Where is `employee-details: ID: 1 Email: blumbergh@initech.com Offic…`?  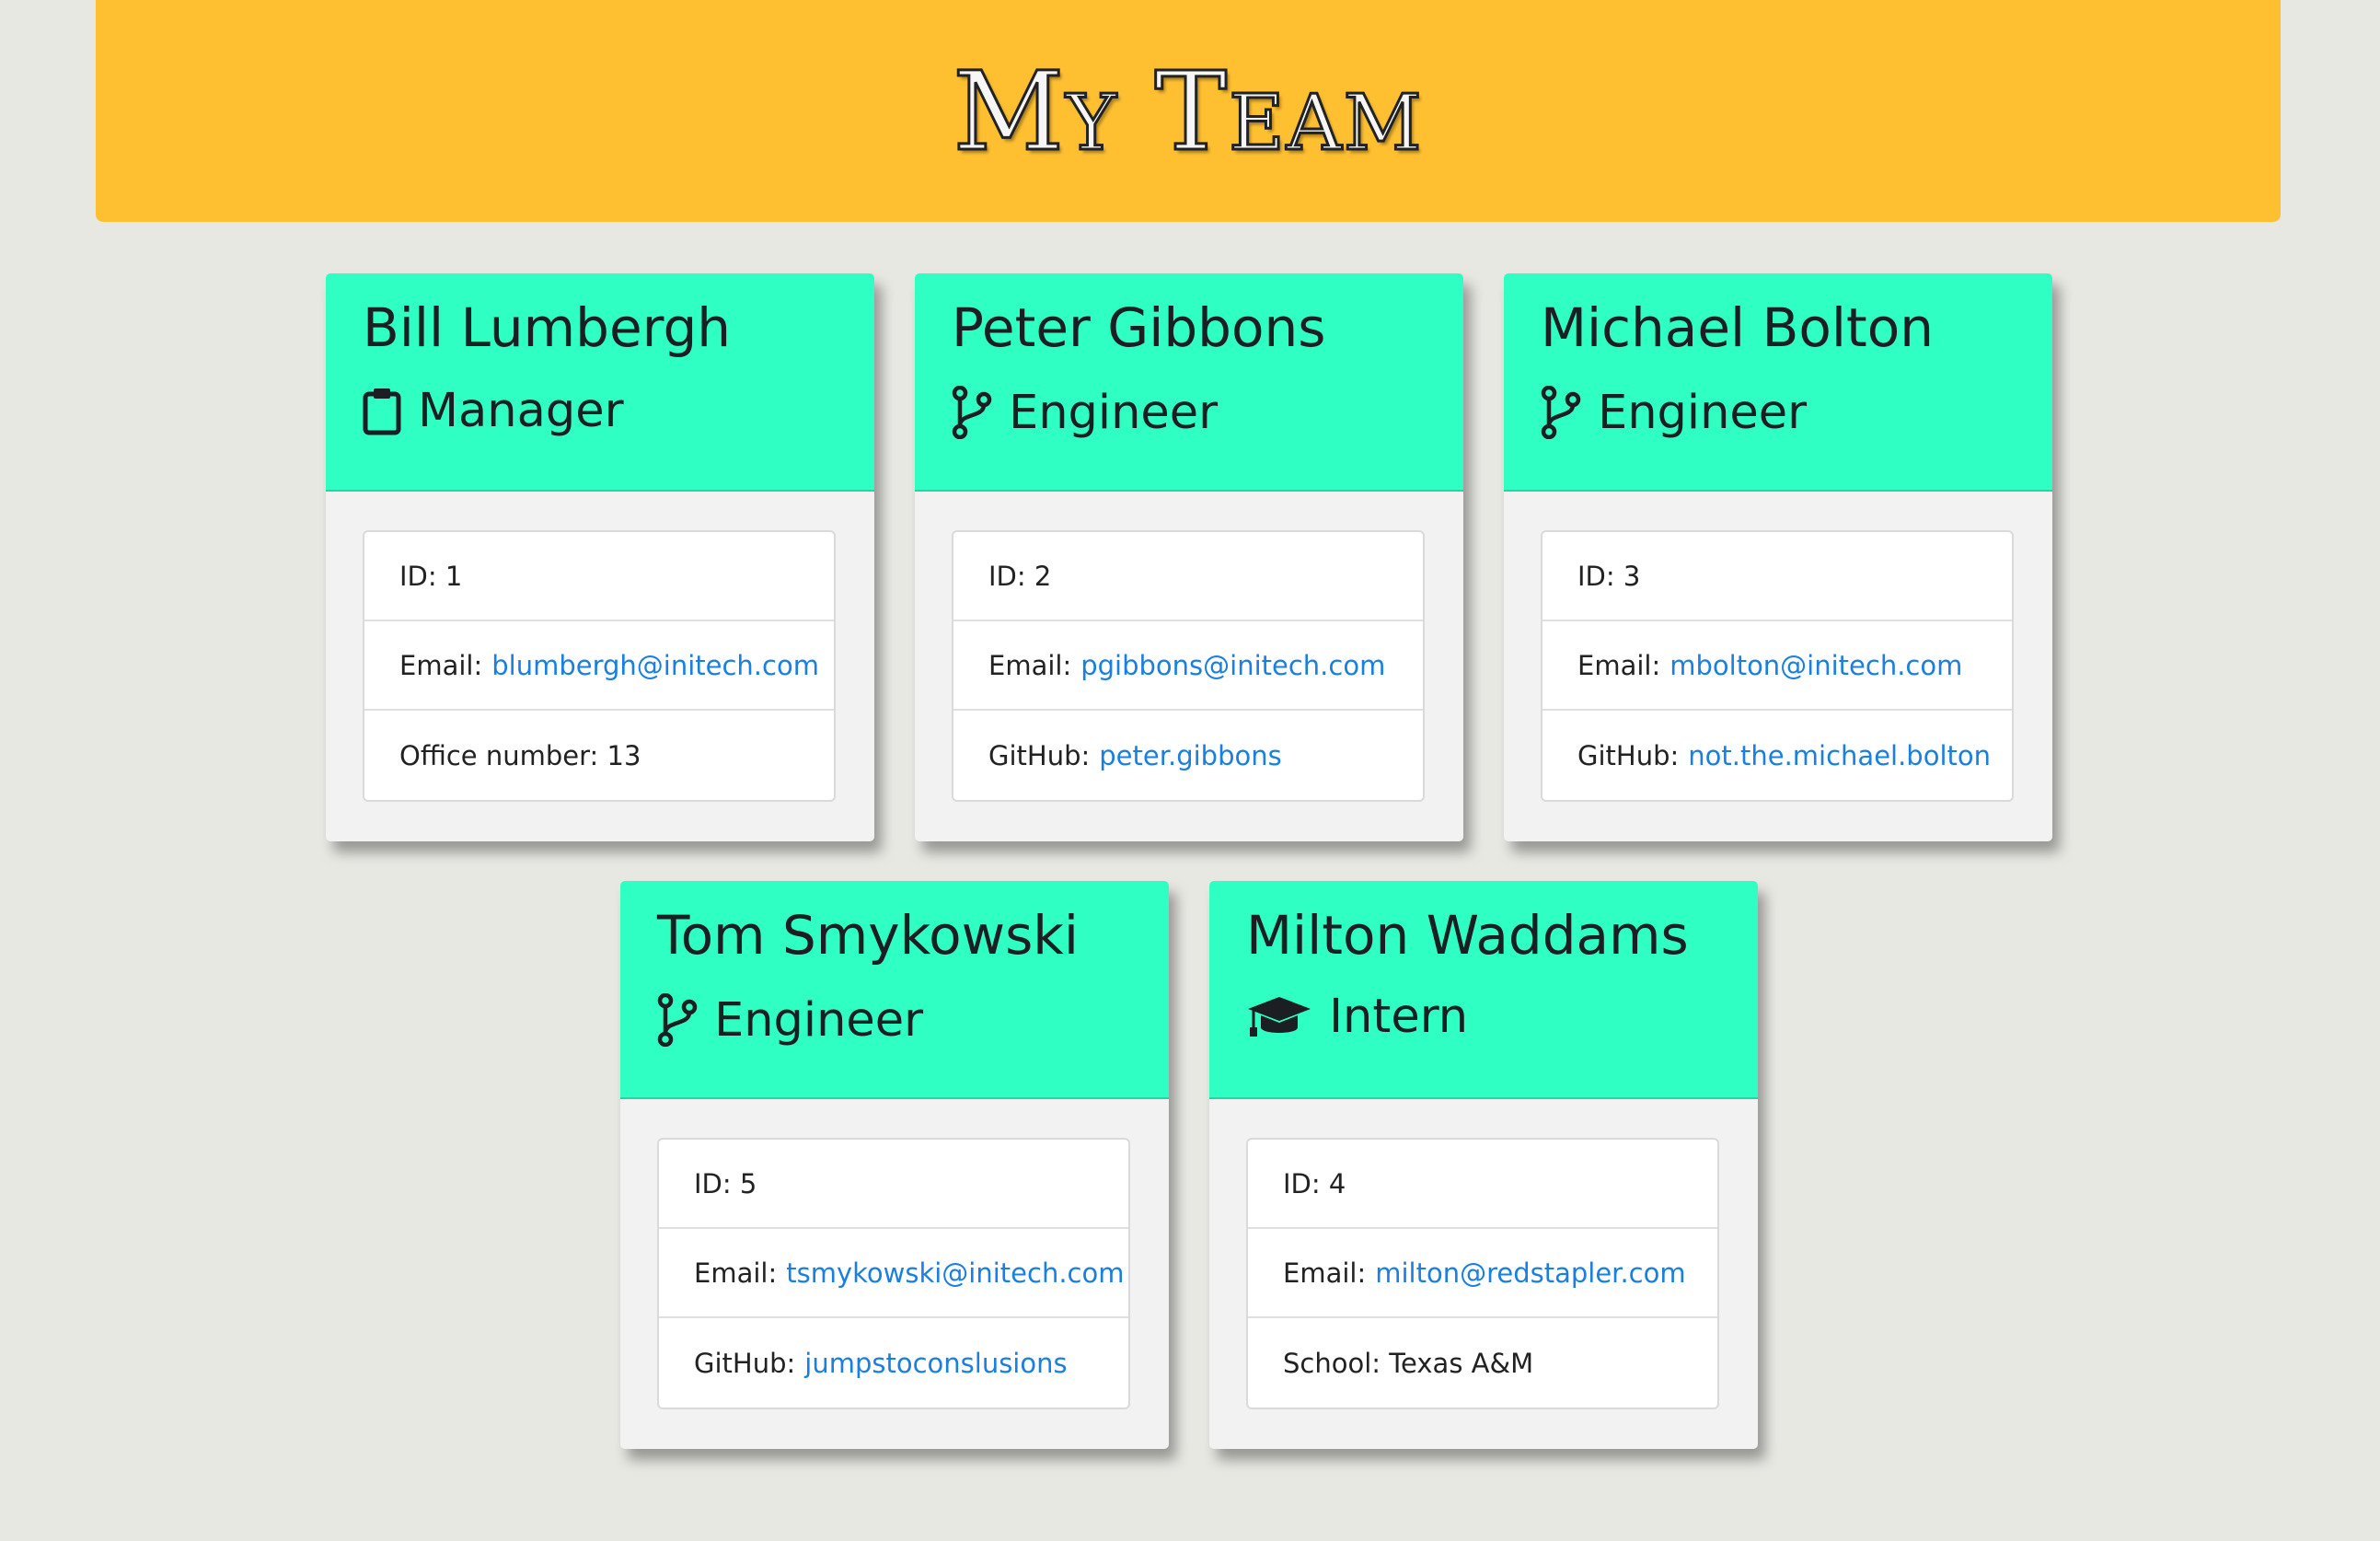
employee-details: ID: 1 Email: blumbergh@initech.com Offic… is located at coordinates (599, 666).